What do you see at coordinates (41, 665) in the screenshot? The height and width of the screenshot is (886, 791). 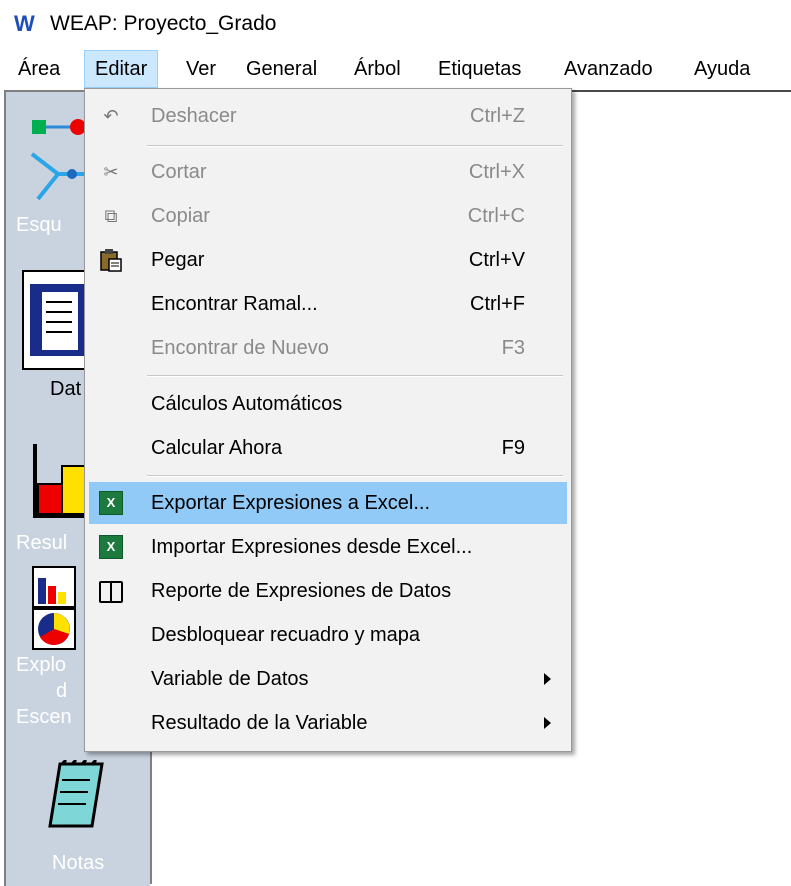 I see `view-scenario-label-1: Explo` at bounding box center [41, 665].